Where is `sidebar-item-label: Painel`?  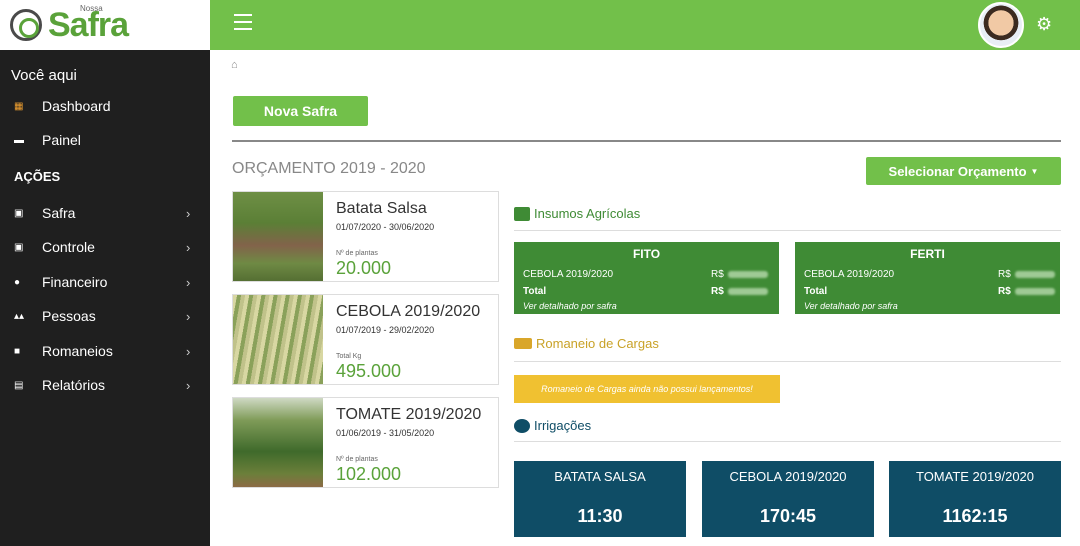 sidebar-item-label: Painel is located at coordinates (61, 140).